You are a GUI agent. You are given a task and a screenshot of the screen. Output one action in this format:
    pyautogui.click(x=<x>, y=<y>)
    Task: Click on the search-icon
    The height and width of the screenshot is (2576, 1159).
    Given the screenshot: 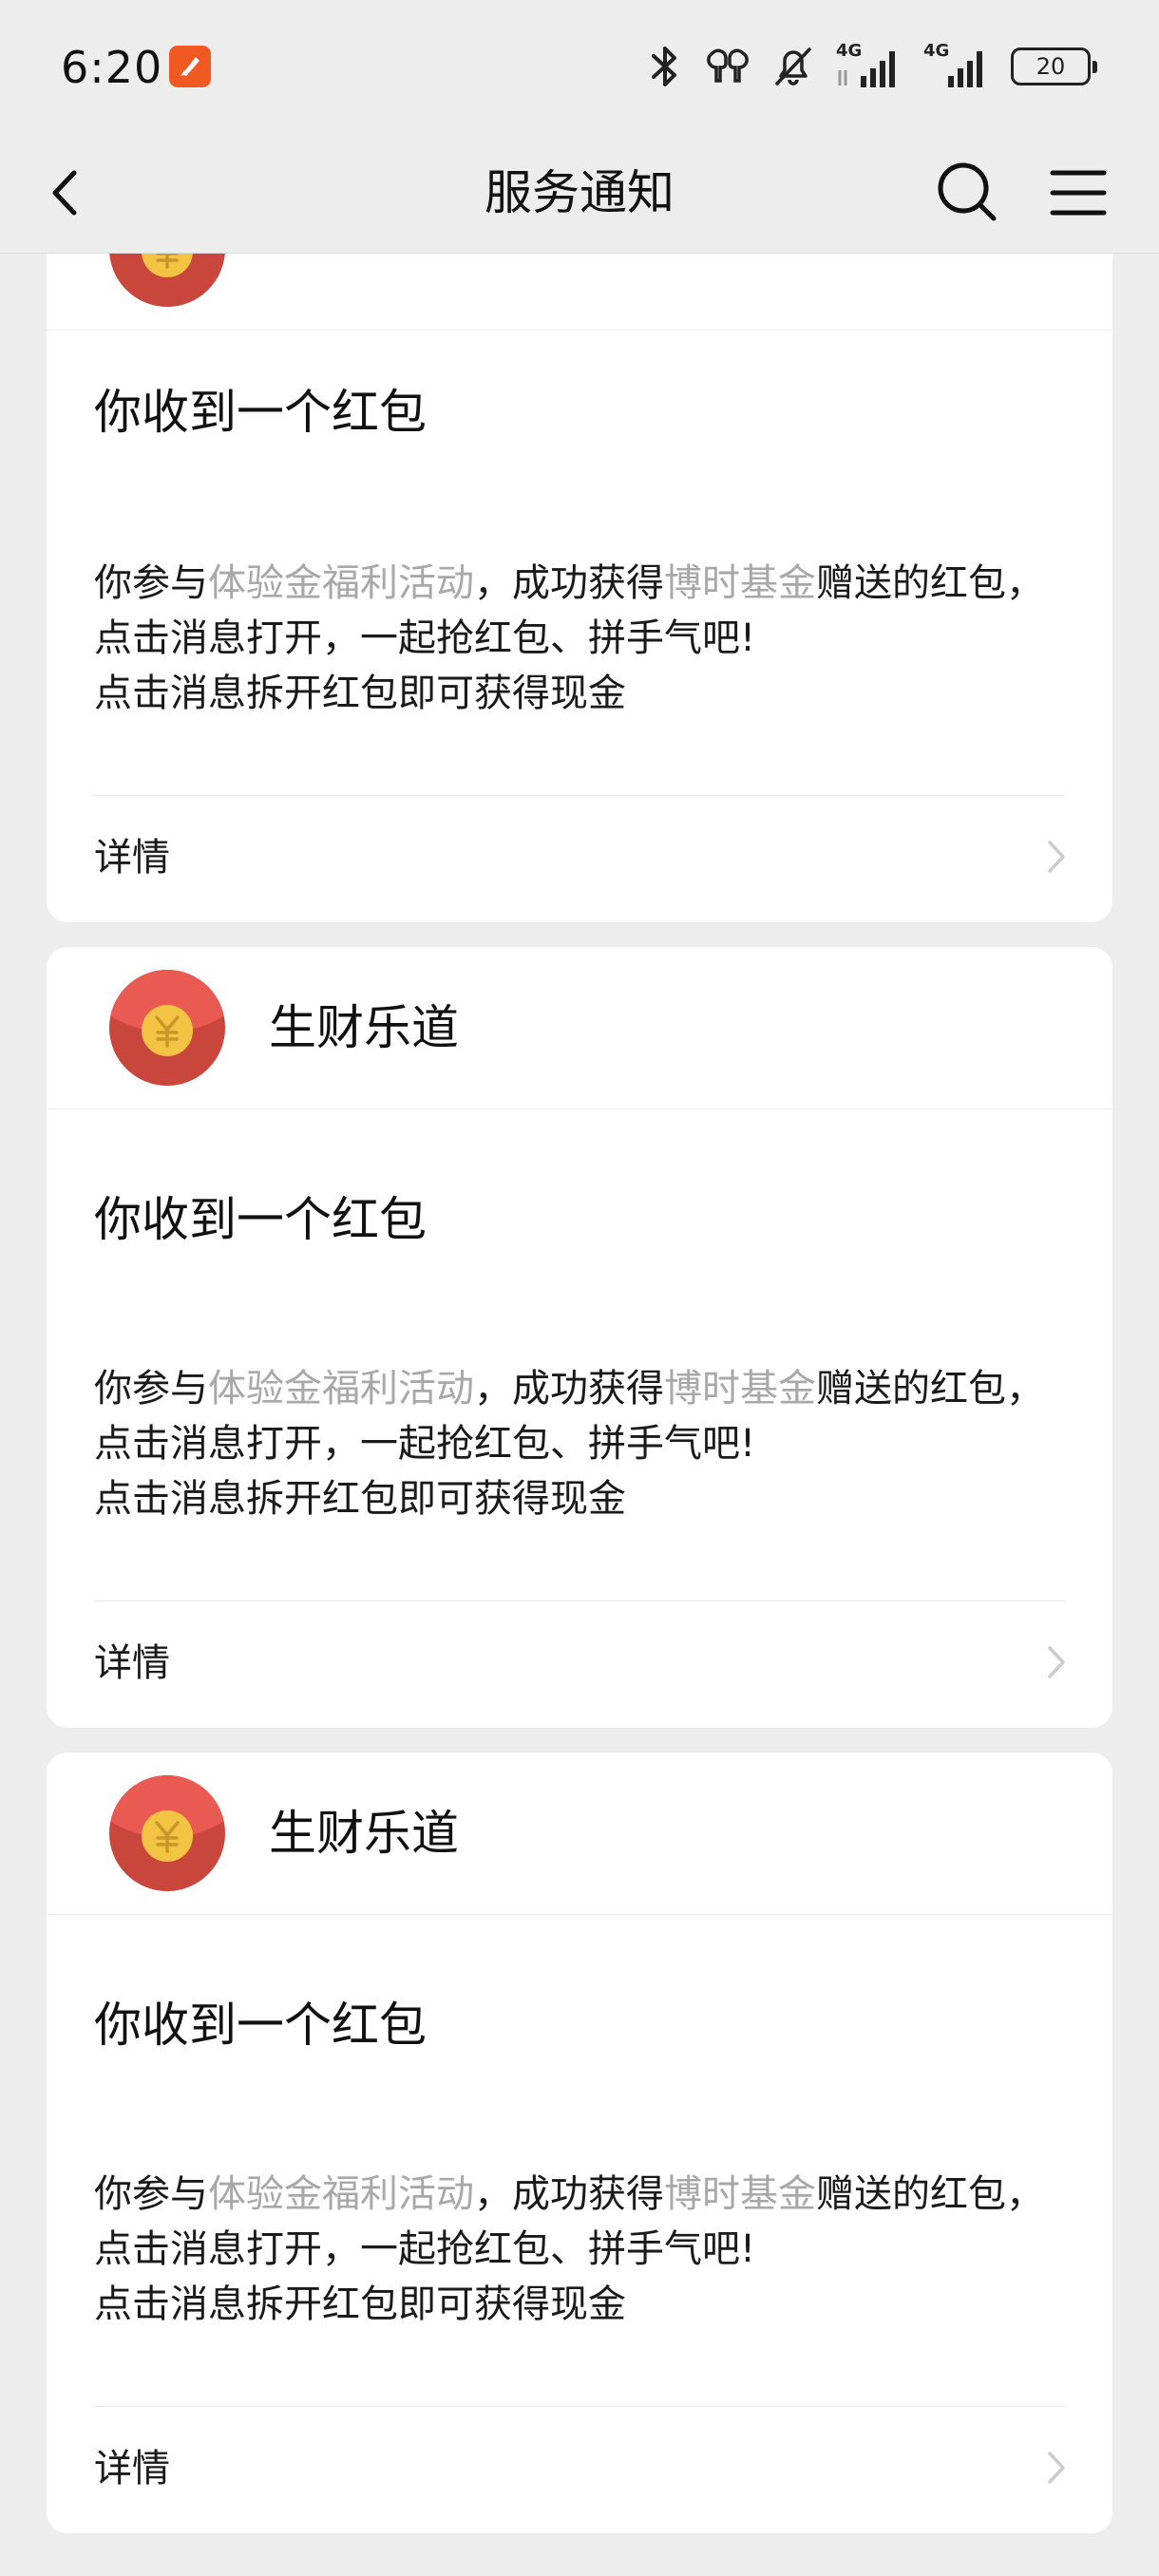 What is the action you would take?
    pyautogui.click(x=967, y=191)
    